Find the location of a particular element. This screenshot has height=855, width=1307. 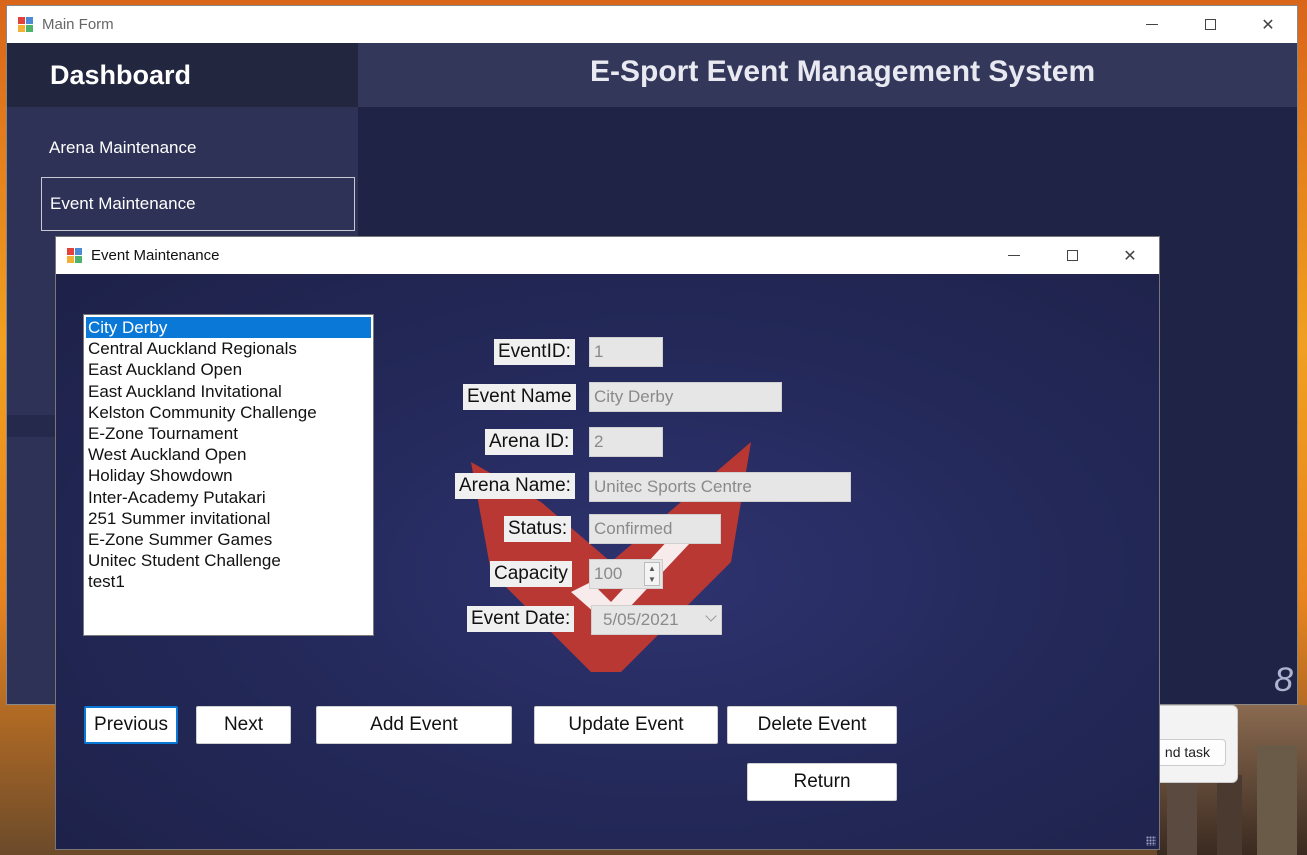

sidebar-item-event-maintenance: Event Maintenance is located at coordinates (198, 204).